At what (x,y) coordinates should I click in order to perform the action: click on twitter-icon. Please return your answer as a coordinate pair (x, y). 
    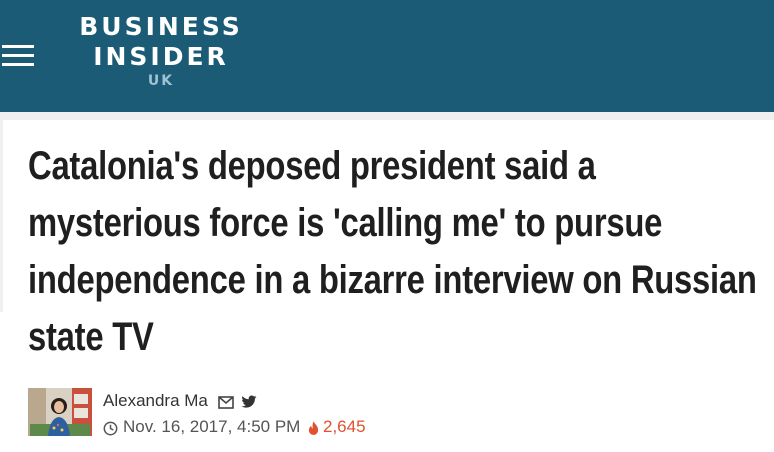
    Looking at the image, I should click on (249, 402).